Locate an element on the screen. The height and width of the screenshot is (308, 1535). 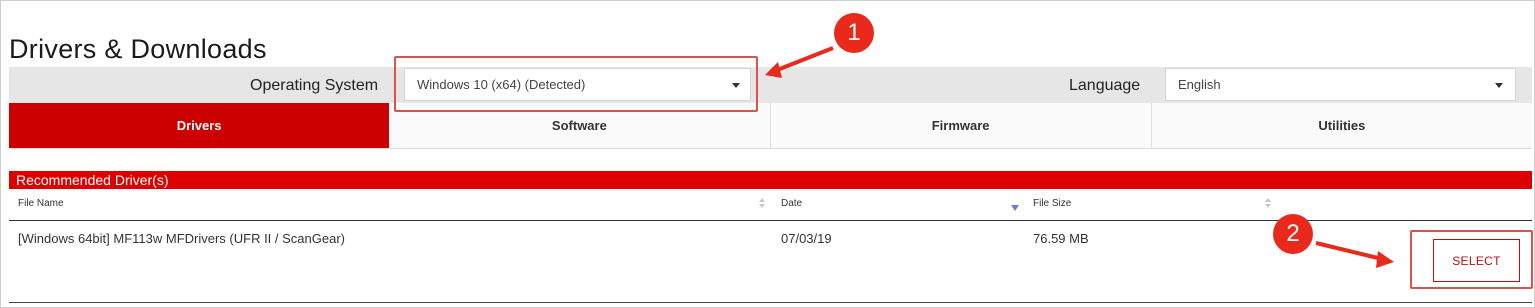
chevron-down-icon is located at coordinates (1499, 85).